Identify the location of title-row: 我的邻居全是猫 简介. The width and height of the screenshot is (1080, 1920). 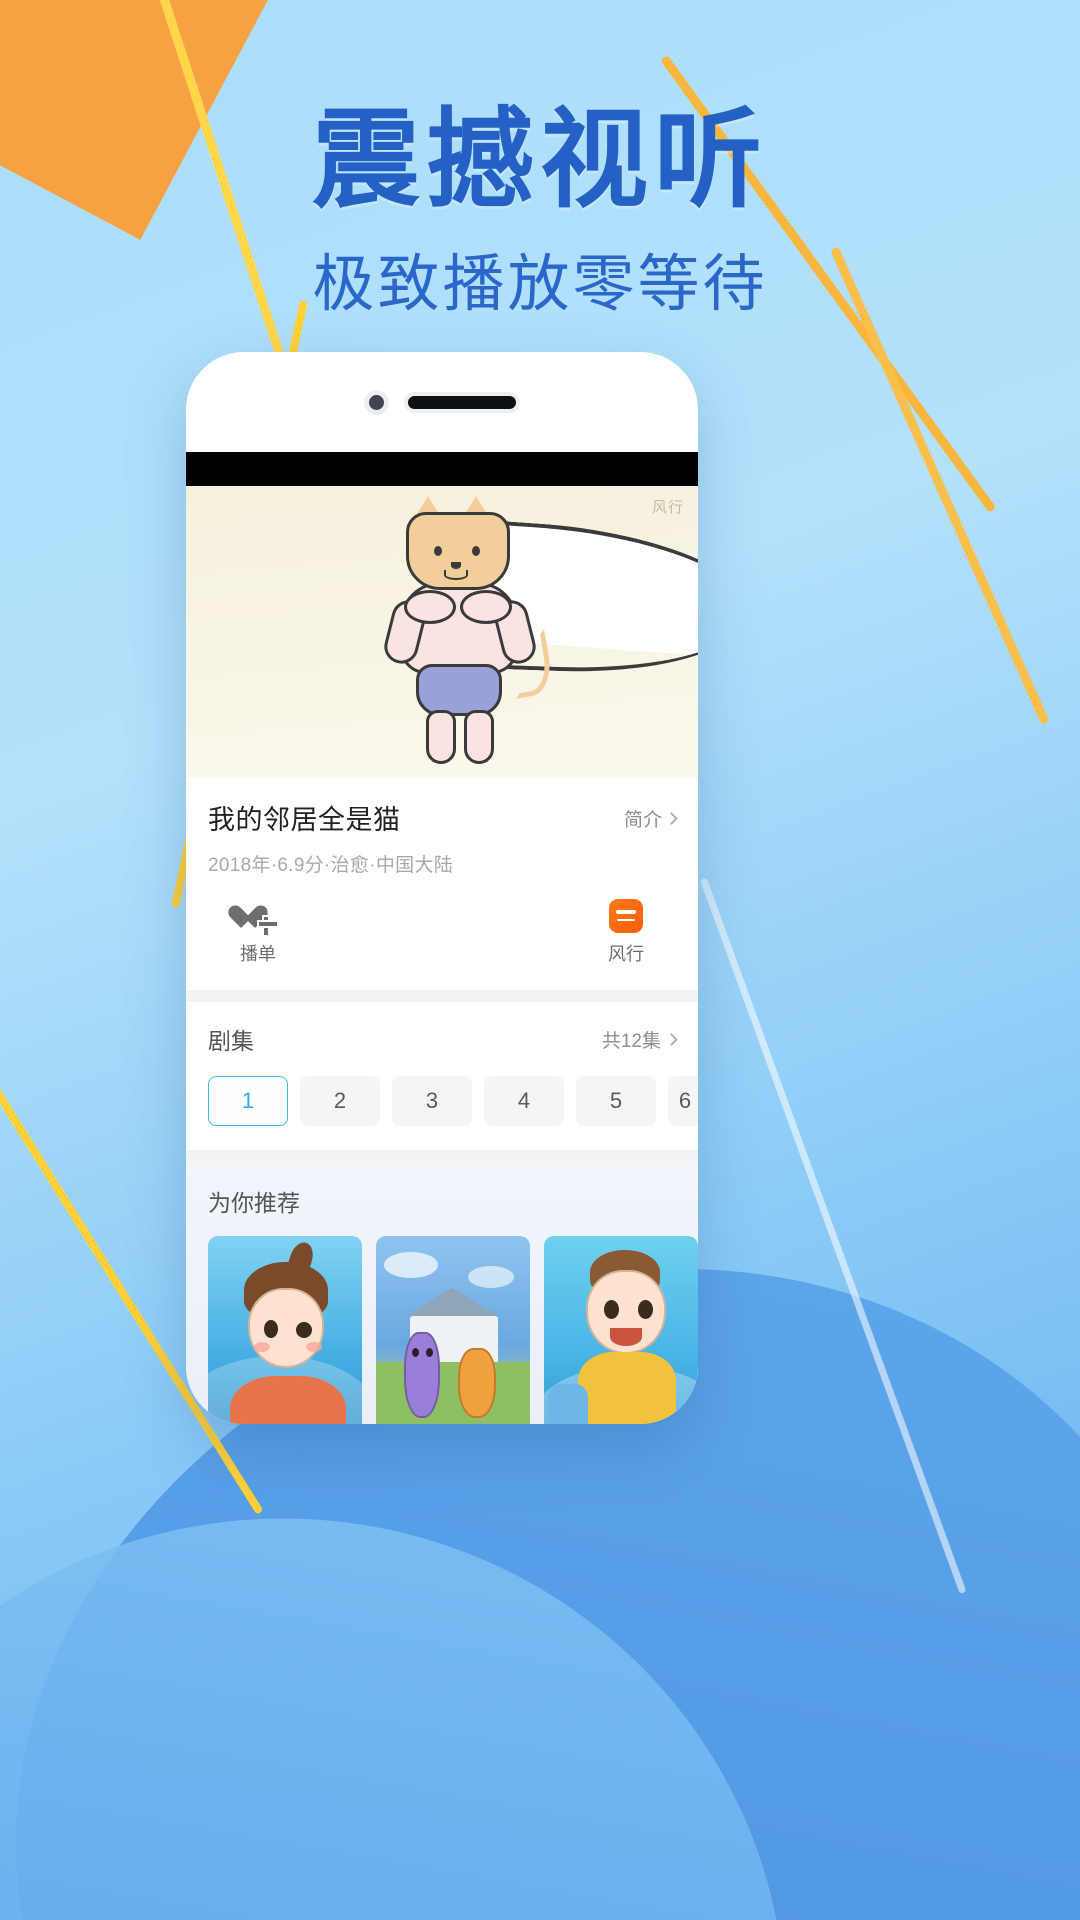
(443, 817).